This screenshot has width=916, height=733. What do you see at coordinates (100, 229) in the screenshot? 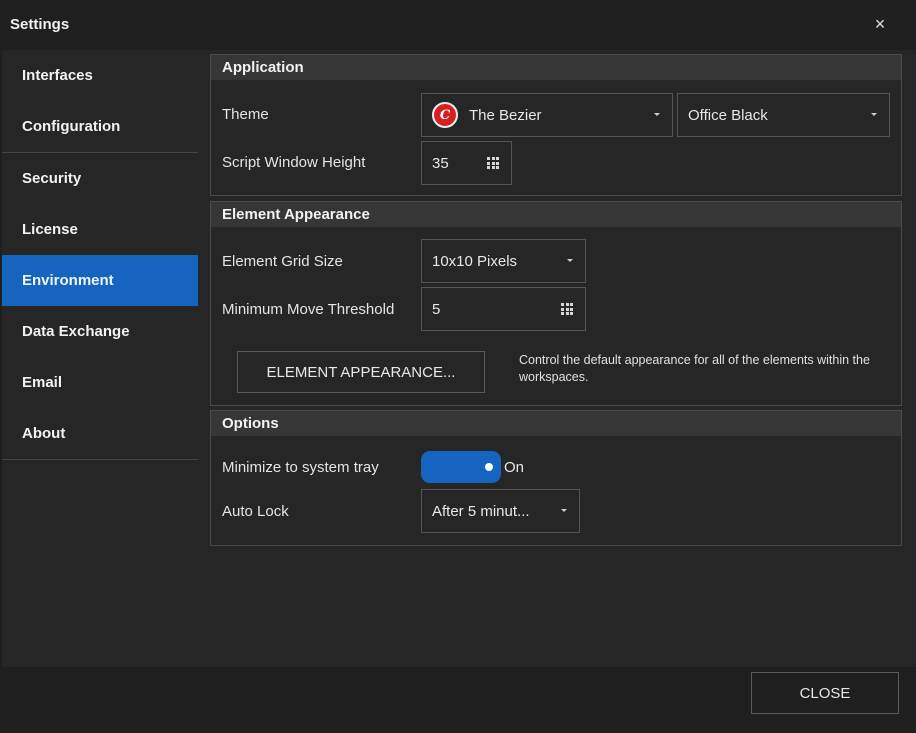
I see `sidebar-item-license: License` at bounding box center [100, 229].